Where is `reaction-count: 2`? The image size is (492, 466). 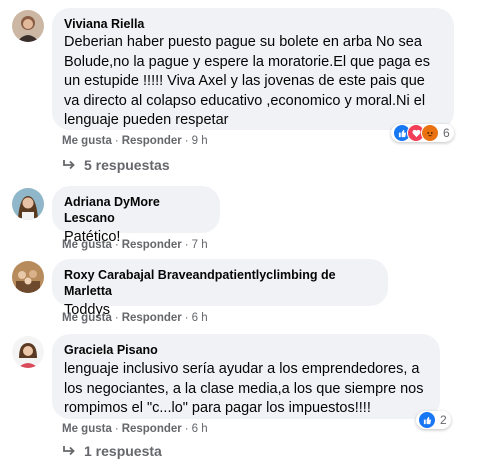 reaction-count: 2 is located at coordinates (443, 420).